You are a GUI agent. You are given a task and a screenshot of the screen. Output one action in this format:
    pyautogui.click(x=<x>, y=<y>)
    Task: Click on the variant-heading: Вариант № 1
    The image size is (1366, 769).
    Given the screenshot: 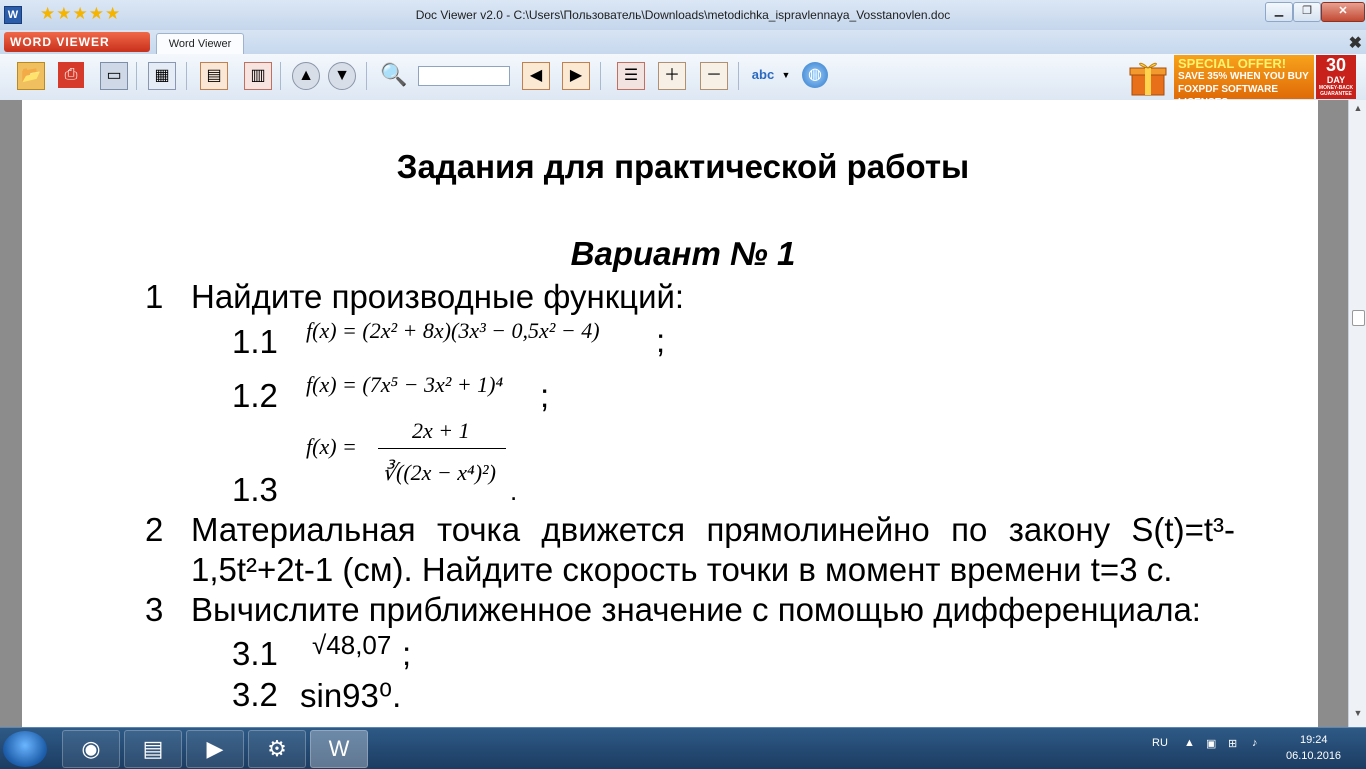 What is the action you would take?
    pyautogui.click(x=683, y=253)
    